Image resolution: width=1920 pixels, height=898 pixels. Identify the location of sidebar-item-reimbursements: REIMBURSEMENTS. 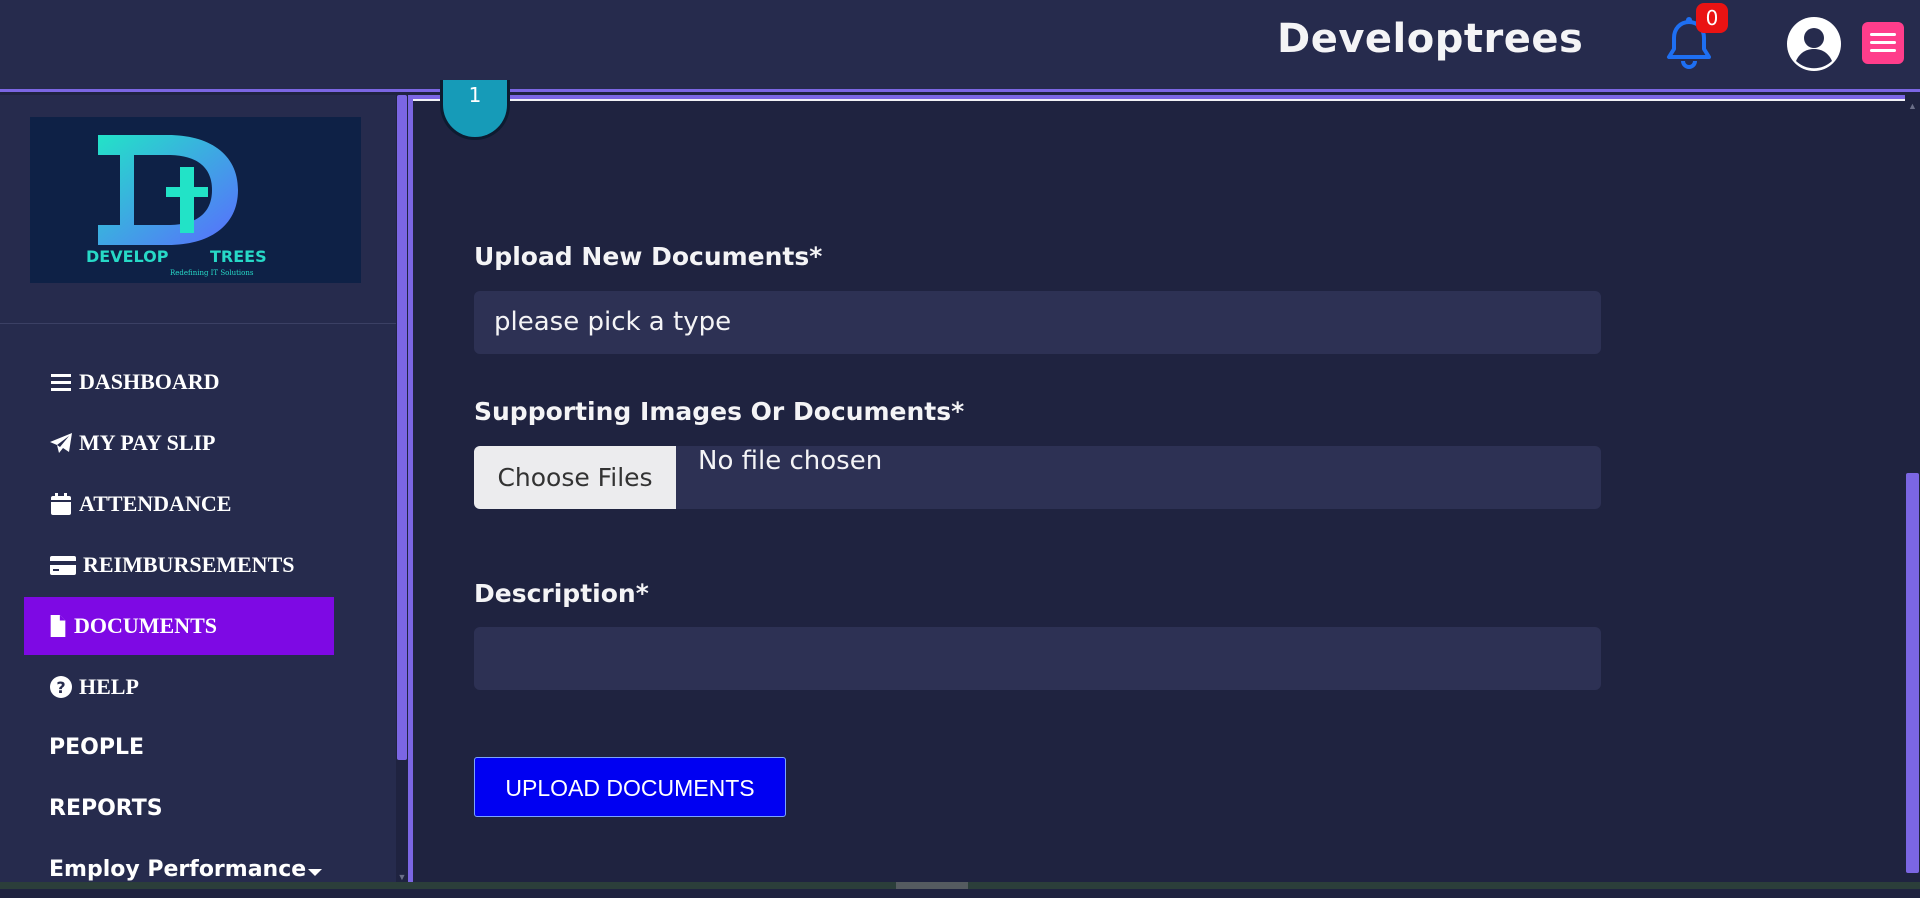
(179, 565).